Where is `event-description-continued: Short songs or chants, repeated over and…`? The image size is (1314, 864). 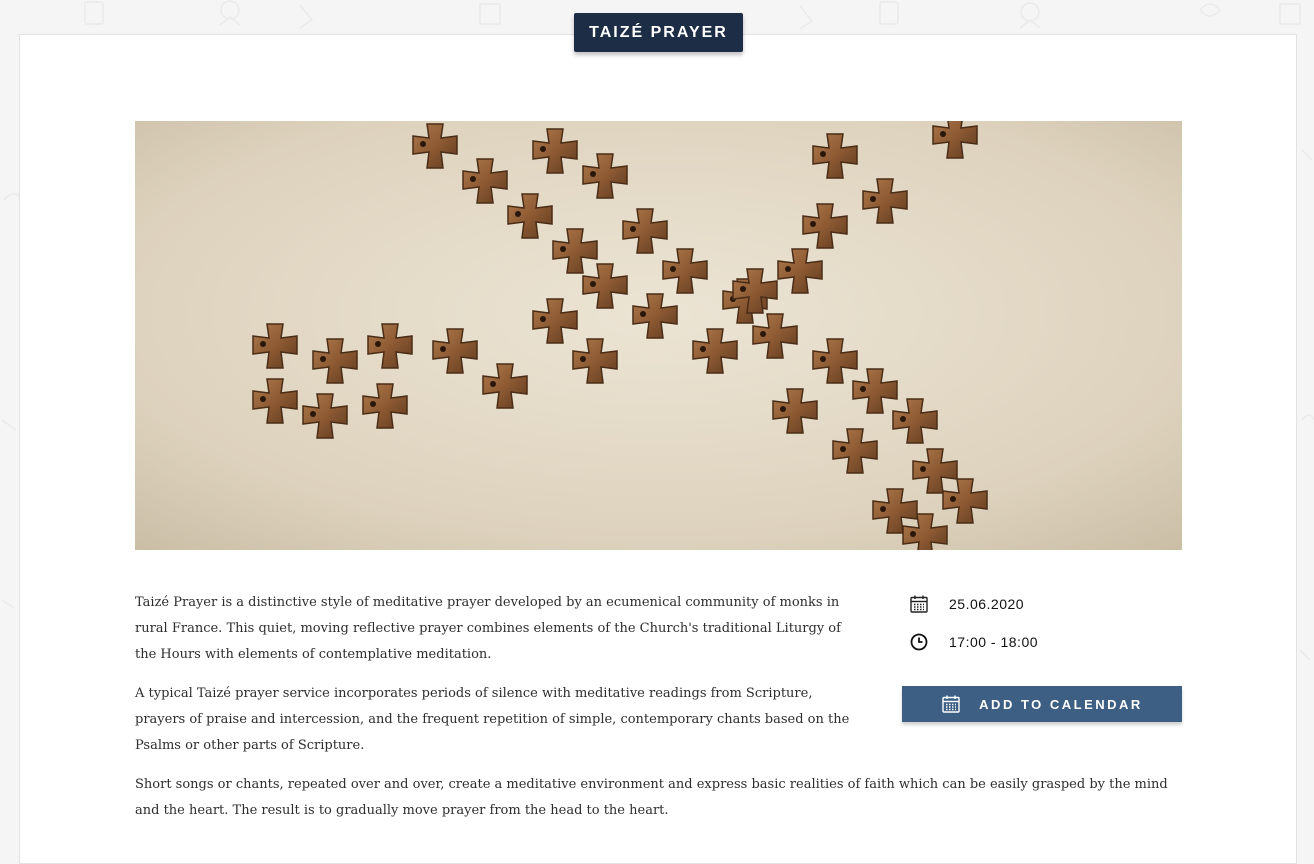 event-description-continued: Short songs or chants, repeated over and… is located at coordinates (659, 798).